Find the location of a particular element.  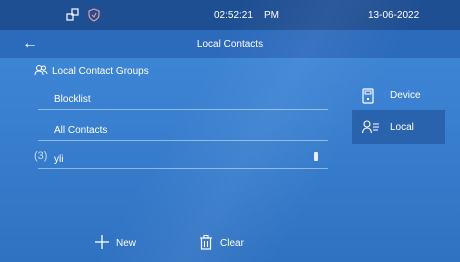

local-tab-label: Local is located at coordinates (402, 127).